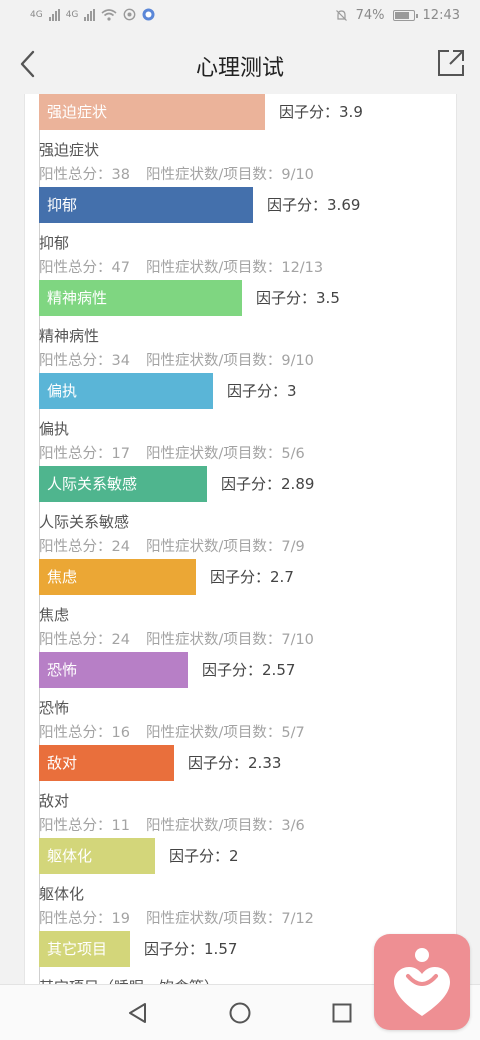  What do you see at coordinates (54, 429) in the screenshot?
I see `factor-name: 偏执` at bounding box center [54, 429].